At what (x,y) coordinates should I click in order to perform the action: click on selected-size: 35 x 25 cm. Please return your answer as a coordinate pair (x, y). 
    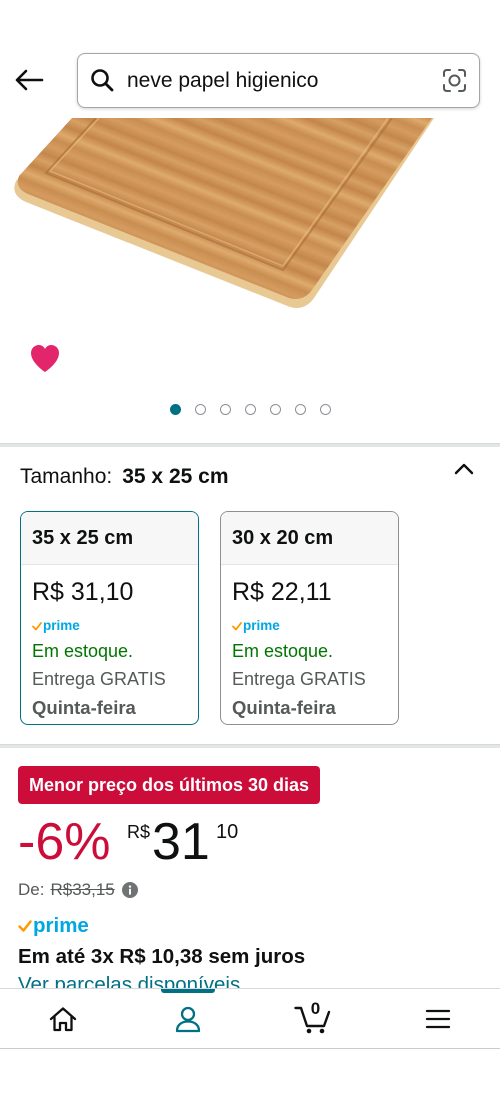
    Looking at the image, I should click on (175, 476).